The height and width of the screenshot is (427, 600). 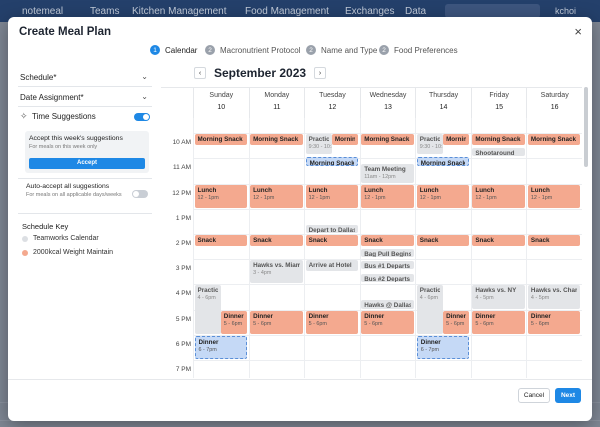 I want to click on calendar-event: Bus #2 Departs, so click(x=387, y=278).